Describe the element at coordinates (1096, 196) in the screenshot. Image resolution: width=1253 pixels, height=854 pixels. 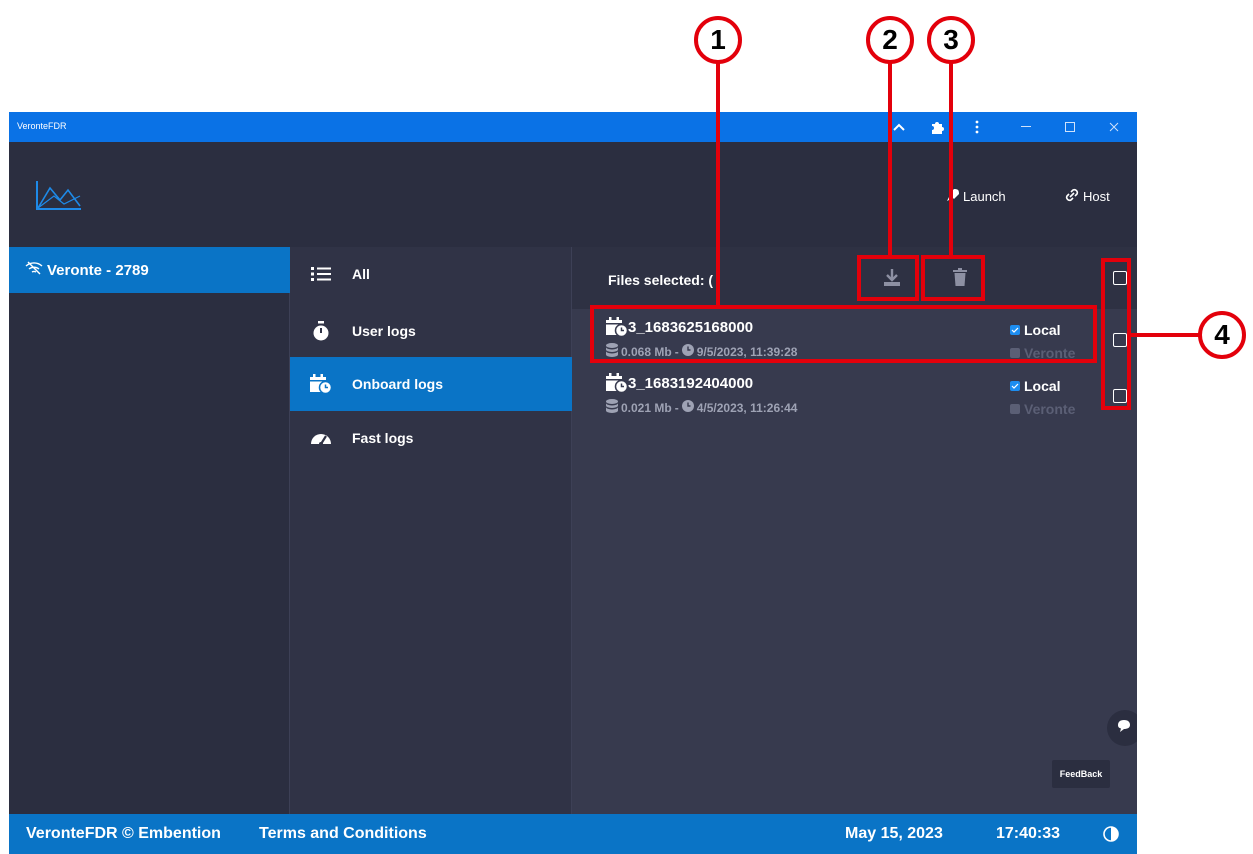
I see `host-label: Host` at that location.